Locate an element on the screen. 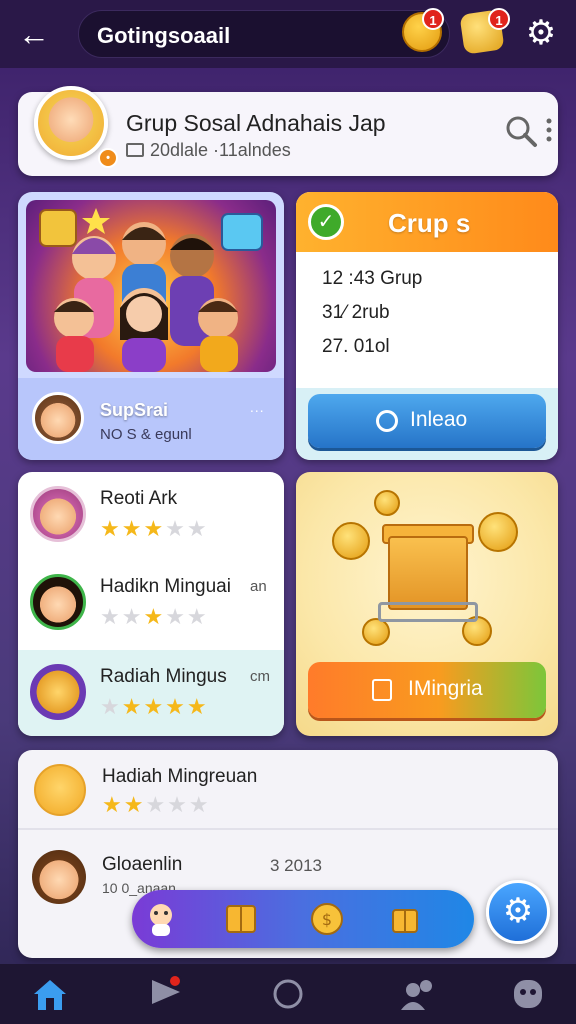 The image size is (576, 1024). search-bar-text: Gotingsoaail is located at coordinates (164, 35).